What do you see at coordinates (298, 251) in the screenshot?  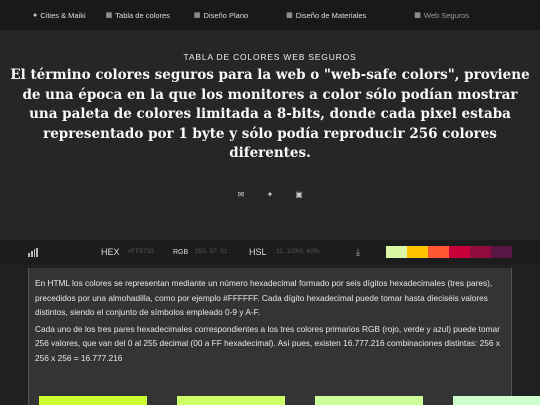 I see `hsl-value: 11, 100%, 60%` at bounding box center [298, 251].